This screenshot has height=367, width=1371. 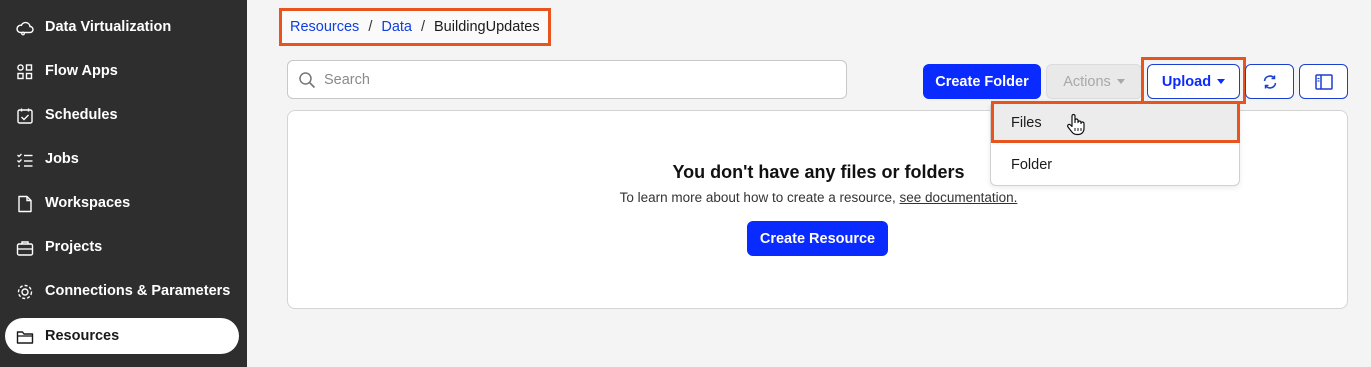 I want to click on briefcase-icon, so click(x=25, y=248).